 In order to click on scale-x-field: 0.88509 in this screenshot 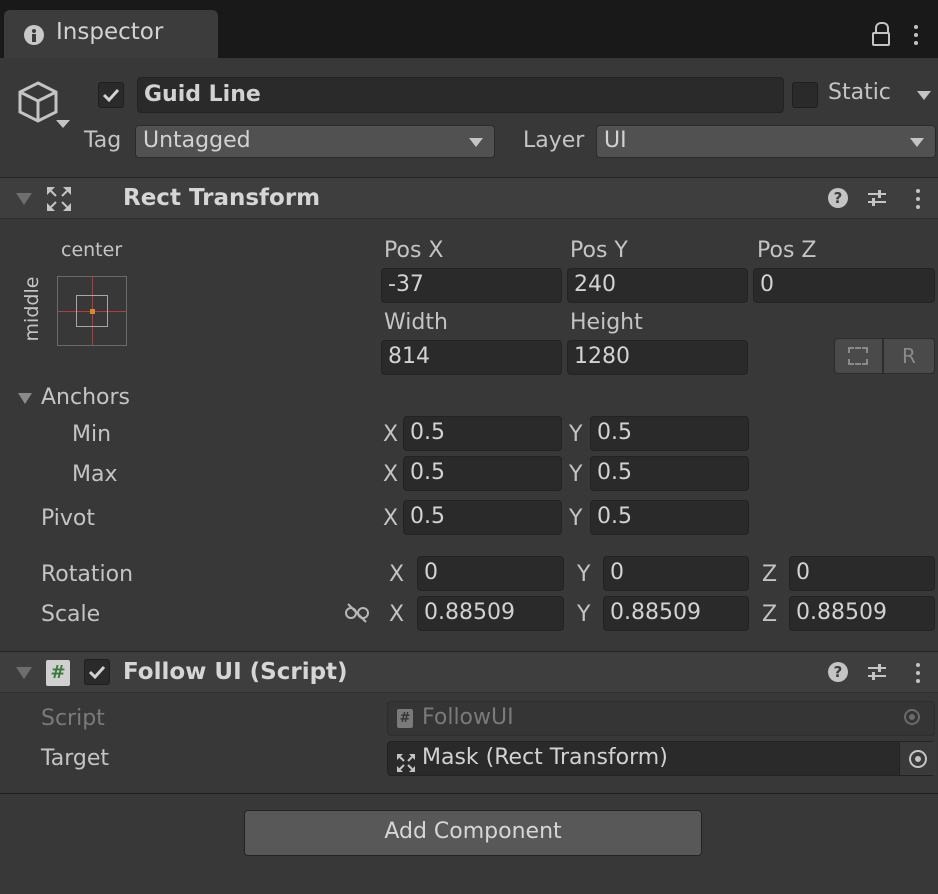, I will do `click(490, 613)`.